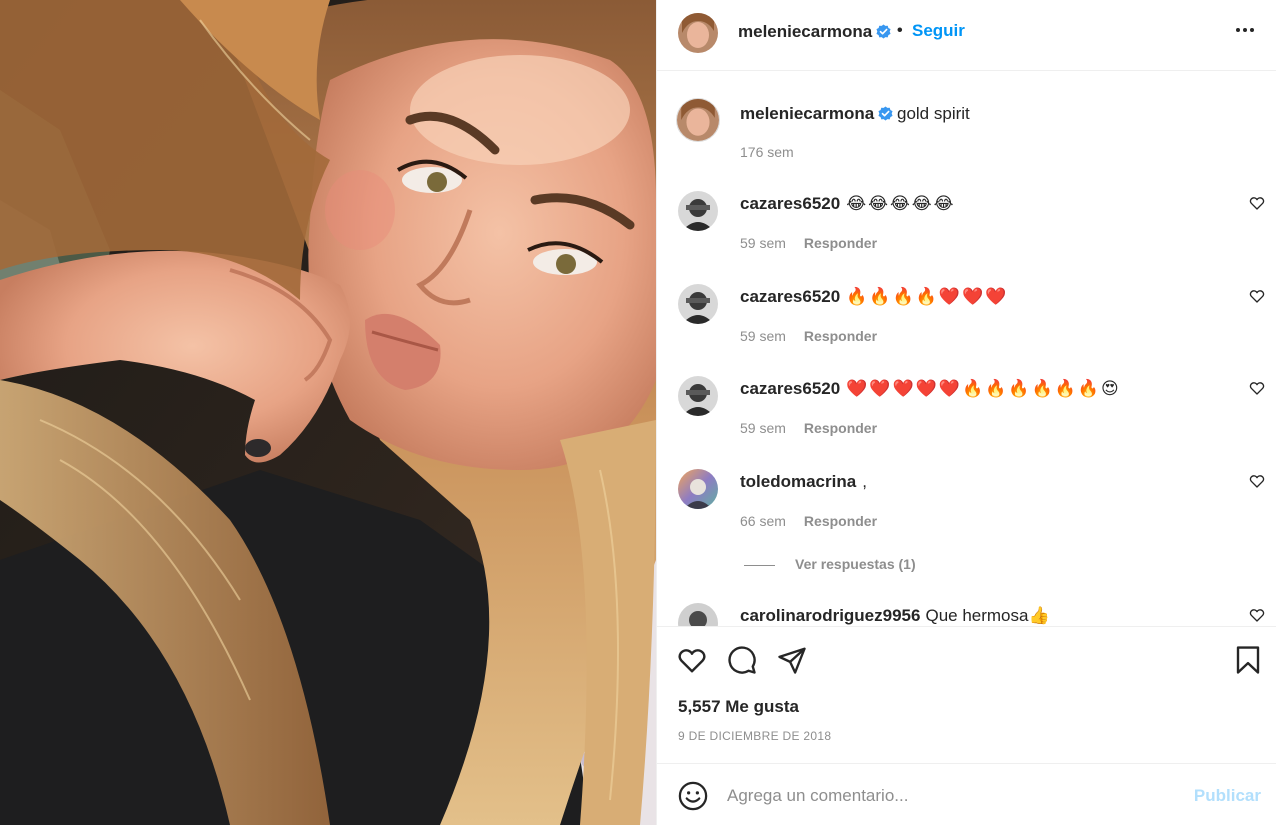  What do you see at coordinates (830, 564) in the screenshot?
I see `view-replies-button: Ver respuestas (1)` at bounding box center [830, 564].